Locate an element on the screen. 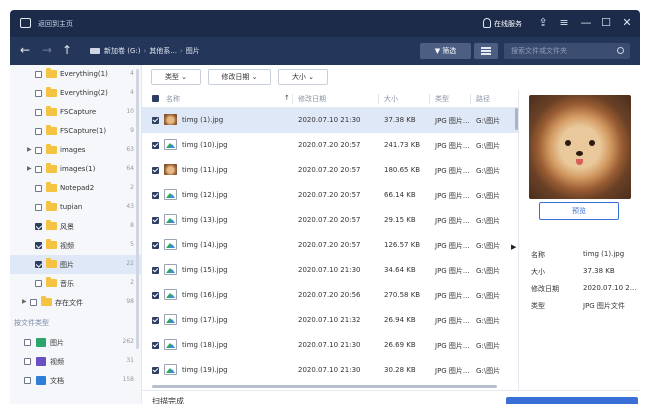 Image resolution: width=650 pixels, height=404 pixels. sort-size-label: 大小 is located at coordinates (298, 77).